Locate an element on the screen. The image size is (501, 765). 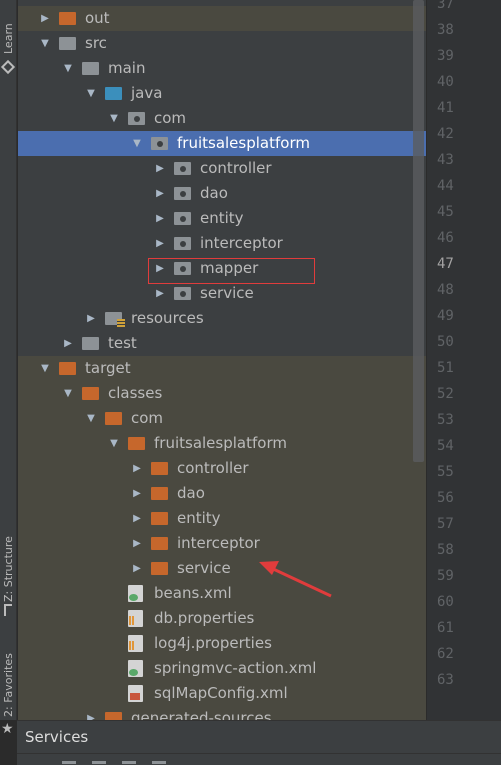
tree-row-resources: ▶ resources is located at coordinates (222, 318).